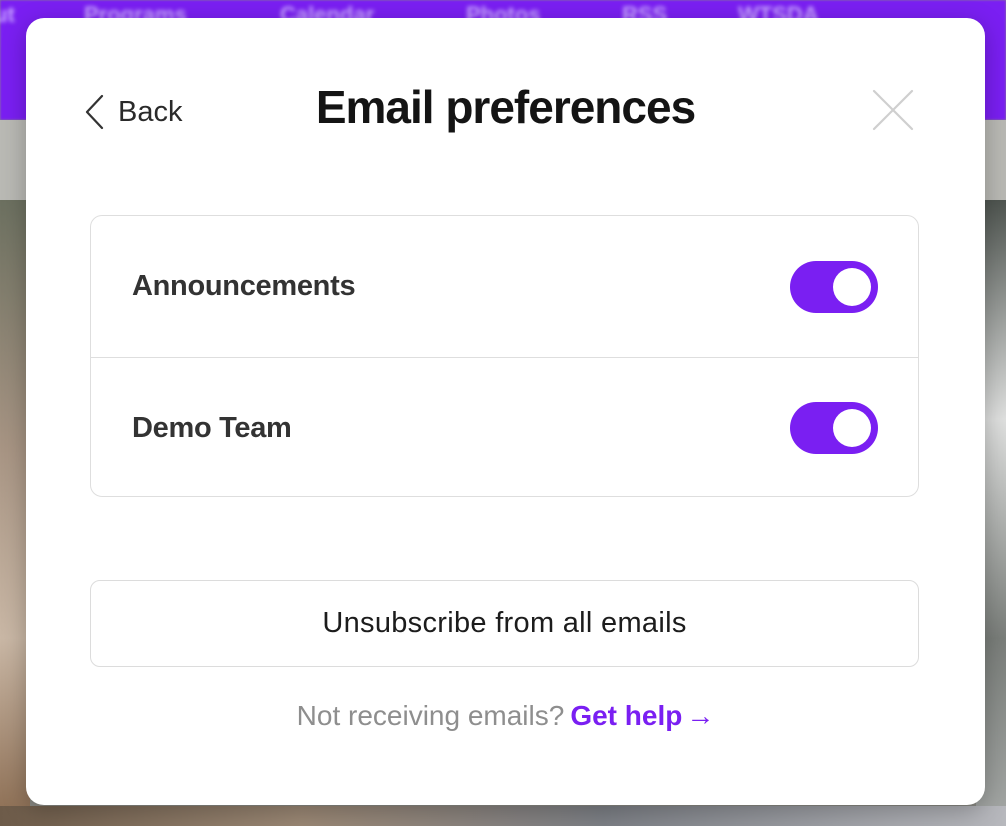 The height and width of the screenshot is (826, 1006). What do you see at coordinates (212, 427) in the screenshot?
I see `preference-label: Demo Team` at bounding box center [212, 427].